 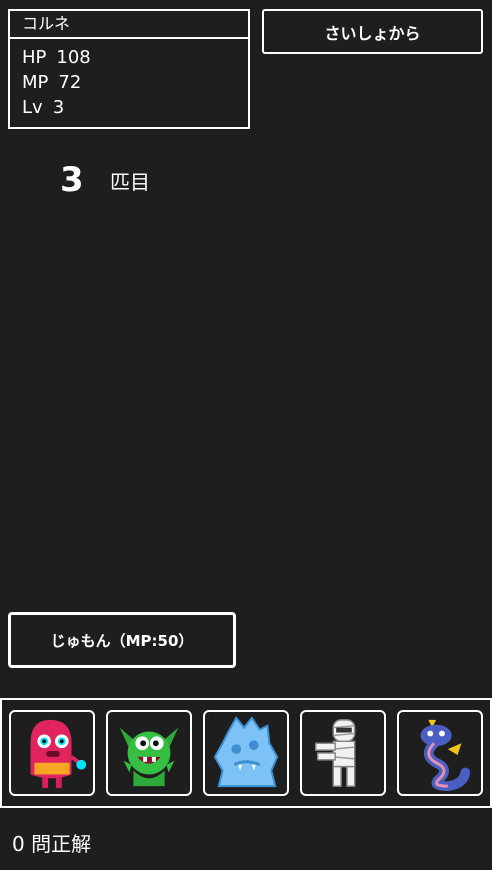 I want to click on monster-slot-mummy, so click(x=342, y=753).